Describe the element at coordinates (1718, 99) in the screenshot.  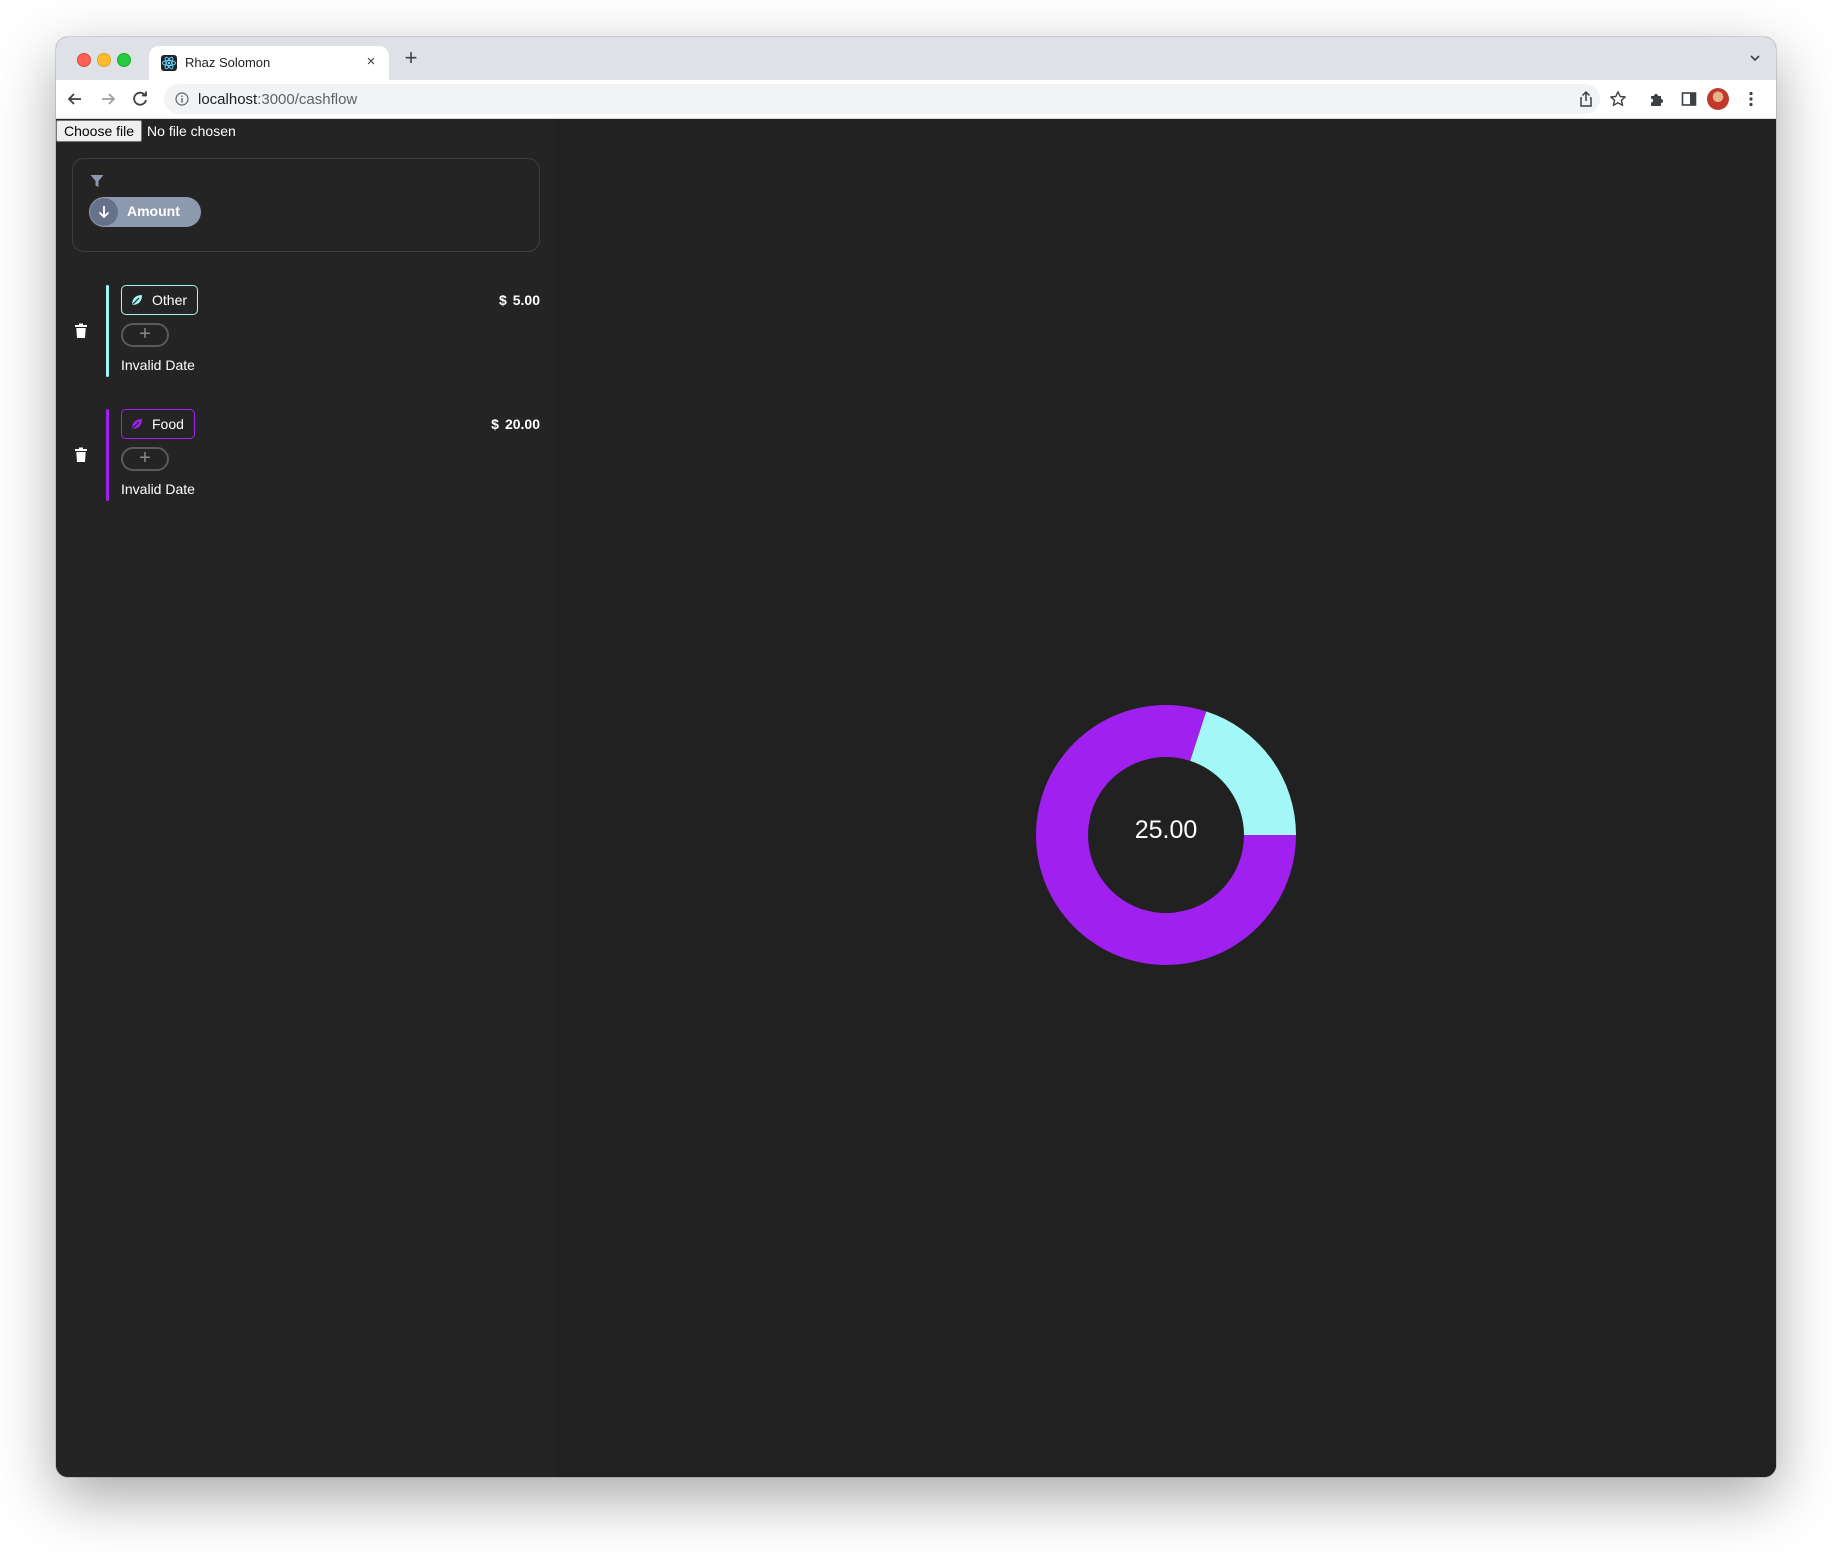
I see `profile-avatar` at that location.